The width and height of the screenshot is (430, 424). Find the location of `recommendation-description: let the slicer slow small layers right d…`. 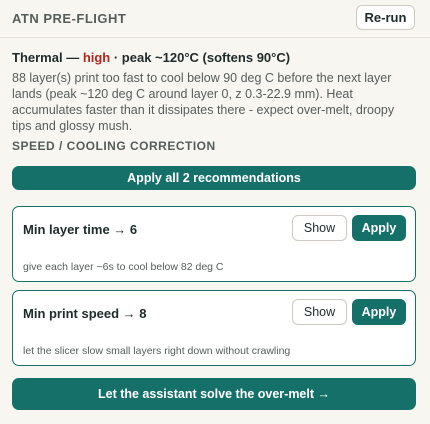

recommendation-description: let the slicer slow small layers right d… is located at coordinates (157, 351).